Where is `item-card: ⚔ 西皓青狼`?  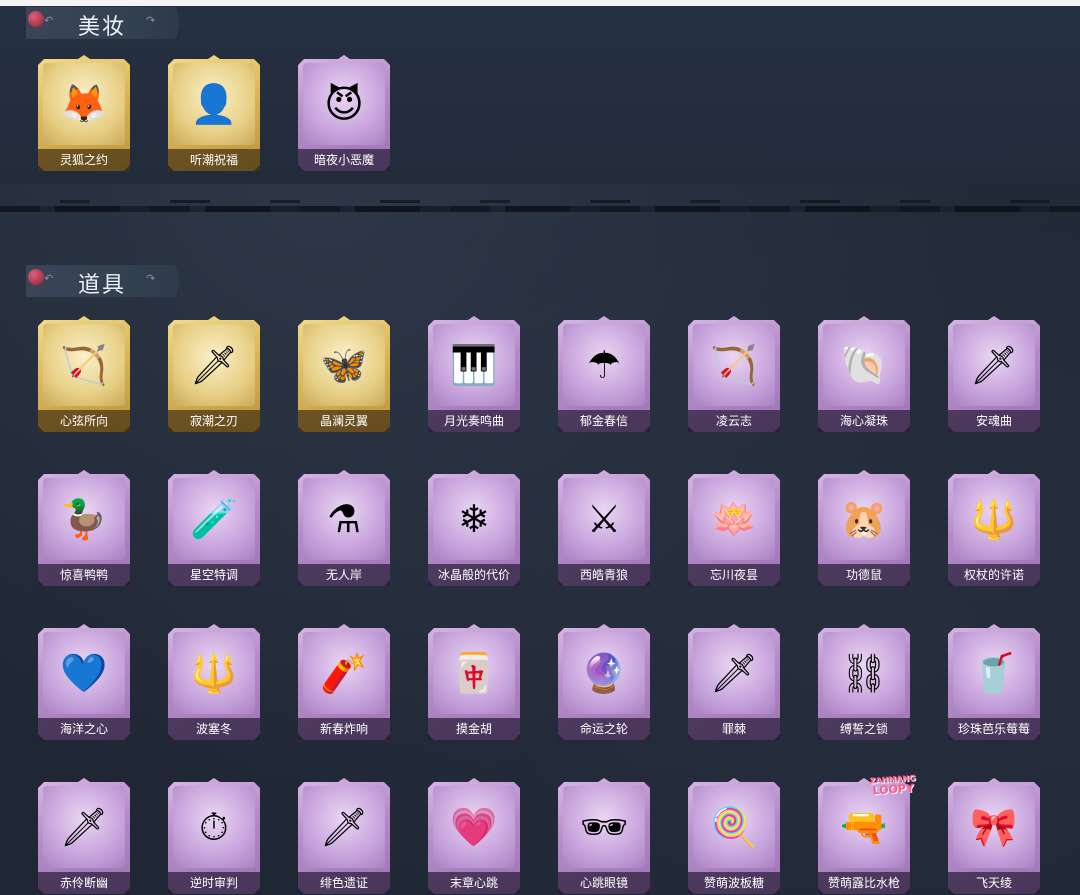
item-card: ⚔ 西皓青狼 is located at coordinates (604, 528).